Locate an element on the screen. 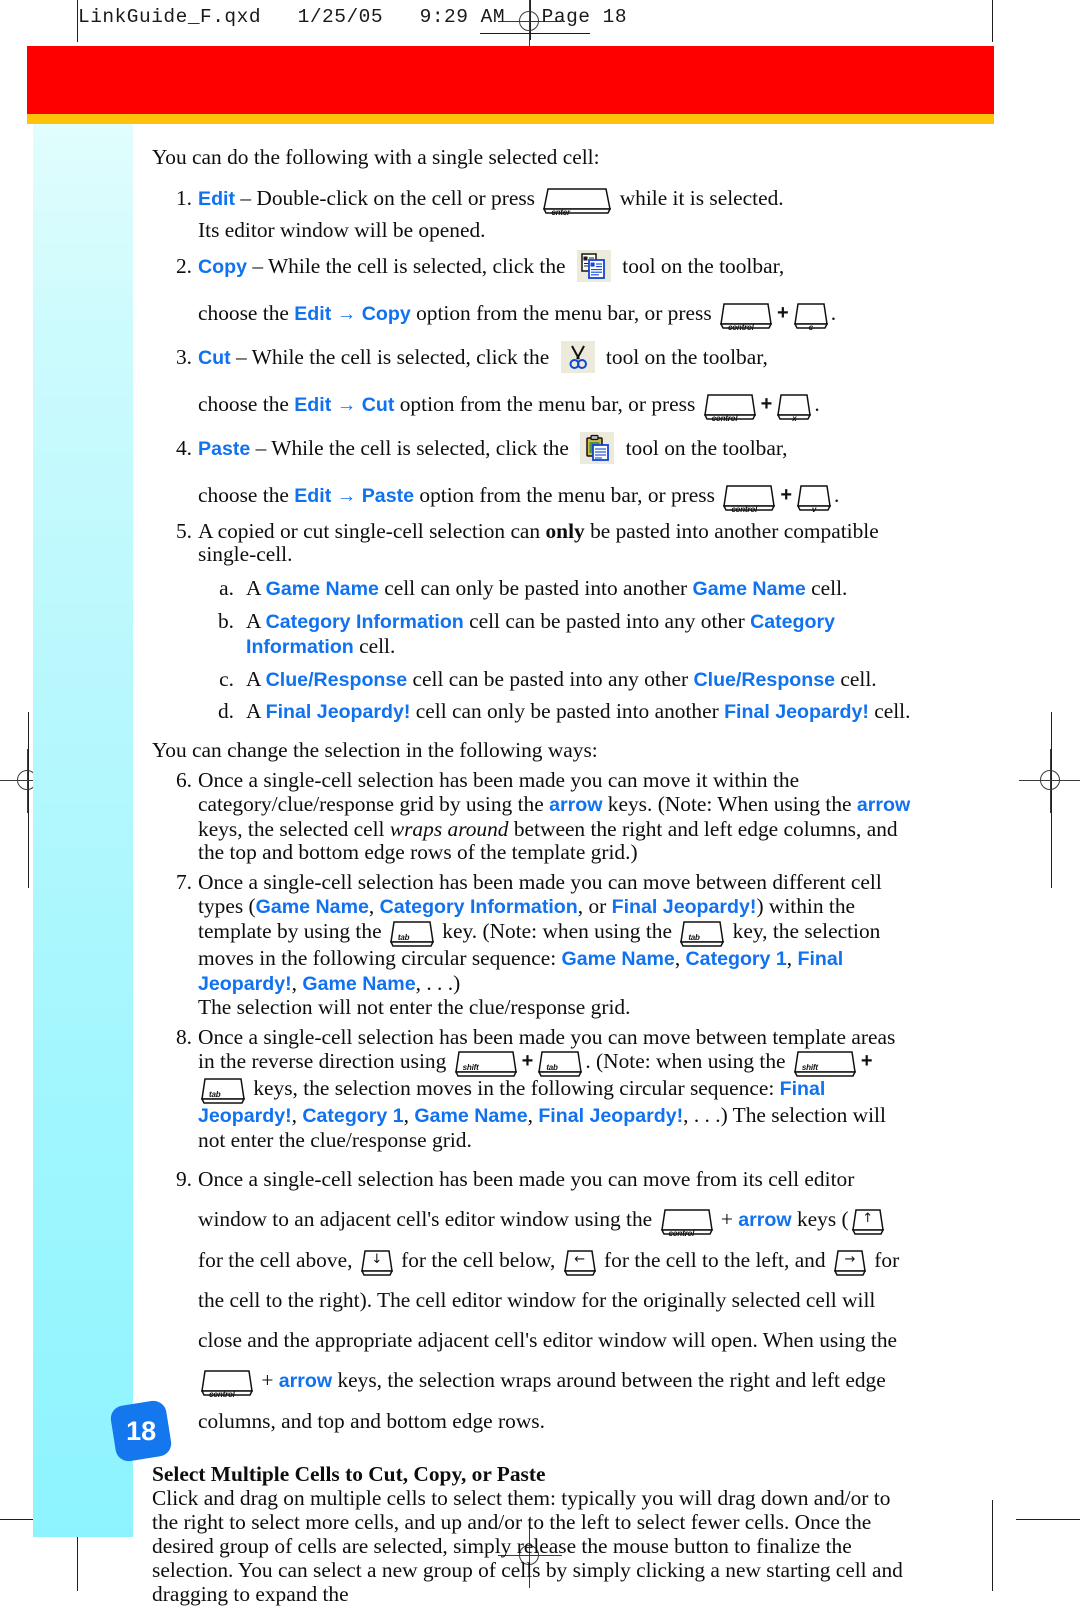 The image size is (1080, 1606). item3-text-5: . is located at coordinates (817, 403).